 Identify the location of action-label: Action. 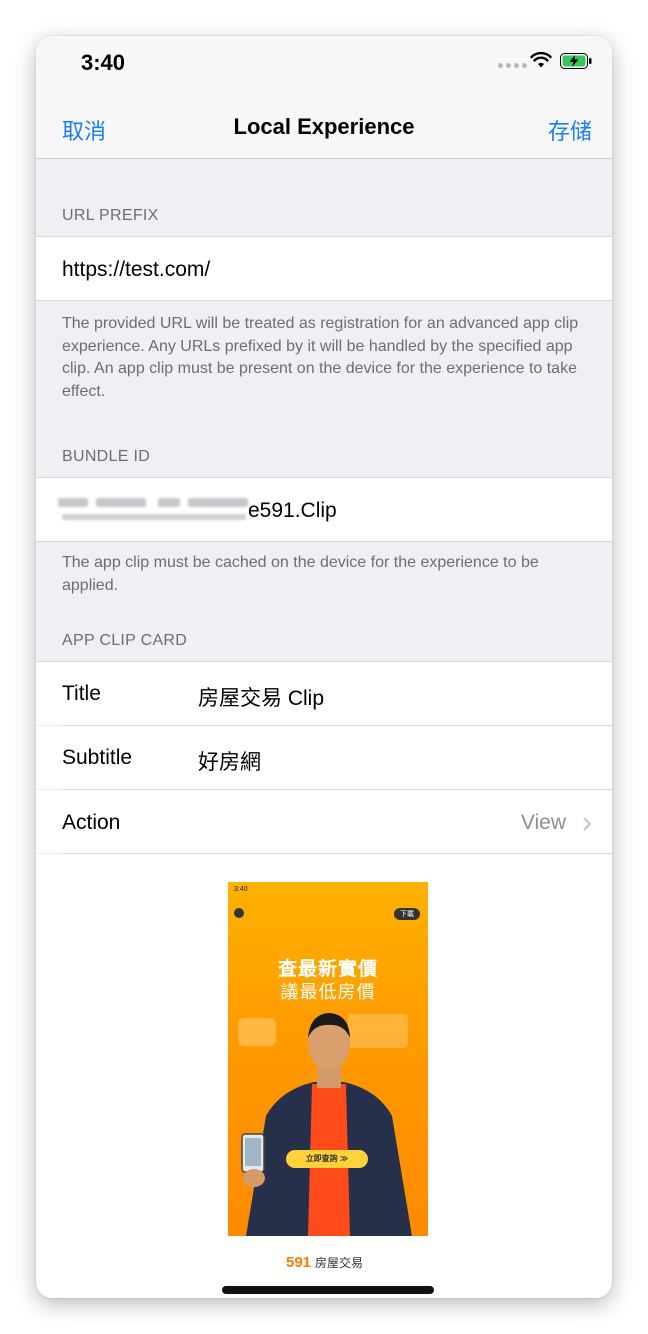
(91, 822).